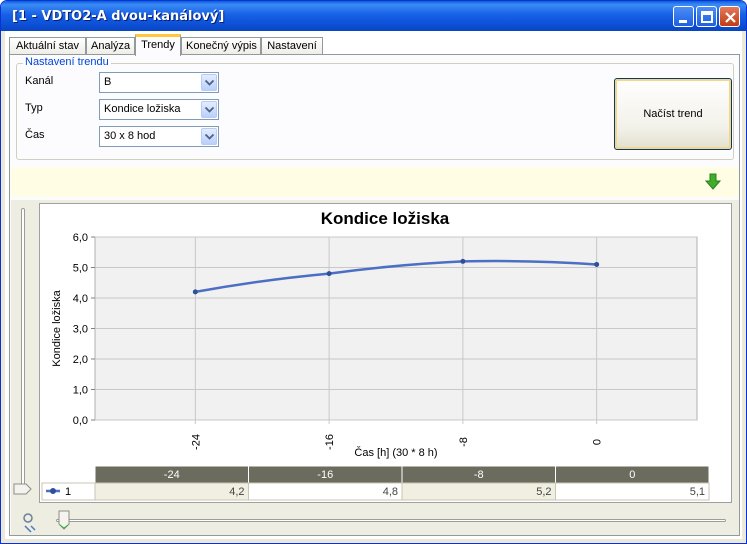  I want to click on type-label: Typ, so click(34, 108).